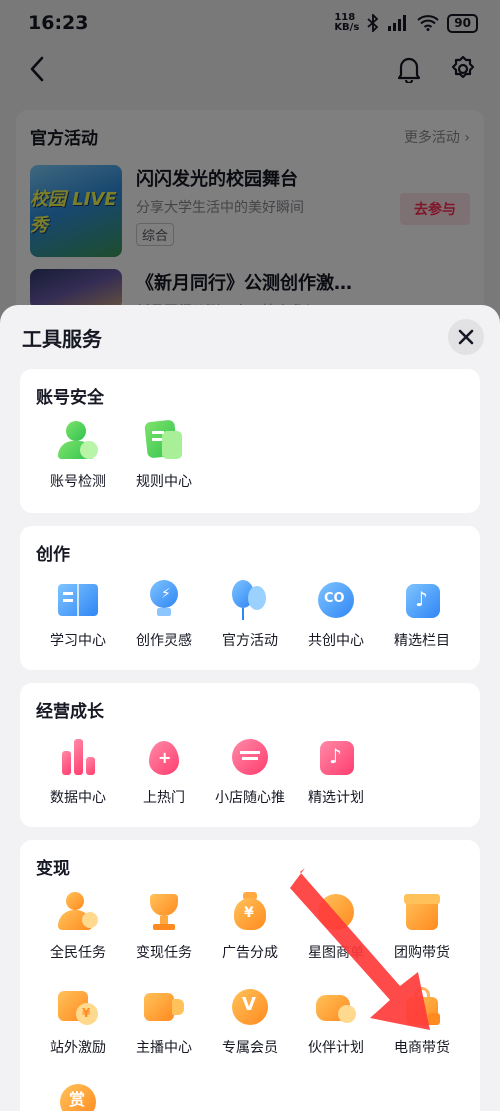 Image resolution: width=500 pixels, height=1111 pixels. I want to click on balloon-icon, so click(250, 600).